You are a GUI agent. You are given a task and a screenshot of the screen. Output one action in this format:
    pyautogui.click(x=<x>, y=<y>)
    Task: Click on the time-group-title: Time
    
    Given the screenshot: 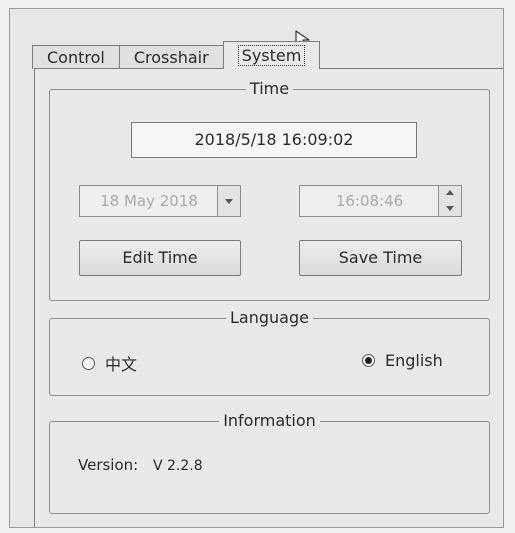 What is the action you would take?
    pyautogui.click(x=269, y=89)
    